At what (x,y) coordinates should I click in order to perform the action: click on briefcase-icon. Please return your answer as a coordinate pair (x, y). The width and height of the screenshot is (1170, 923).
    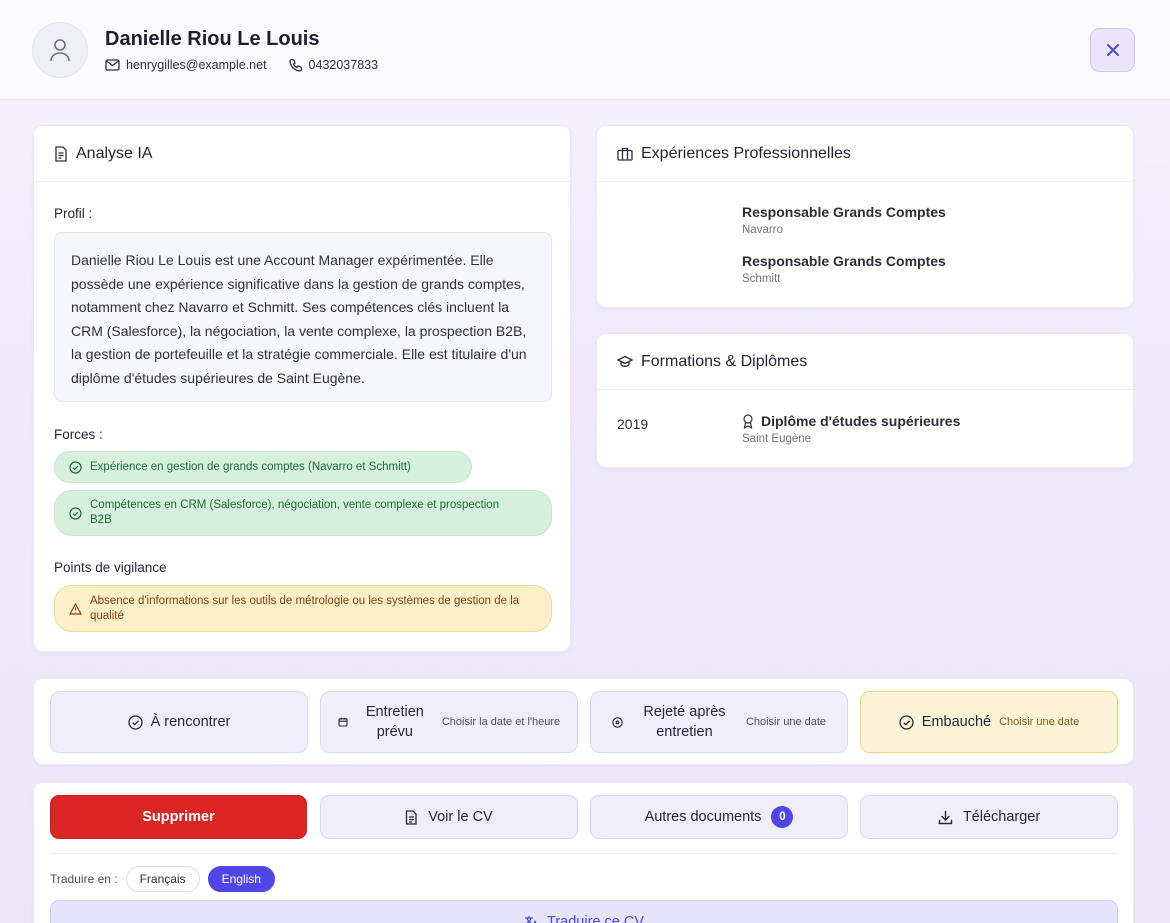
    Looking at the image, I should click on (625, 154).